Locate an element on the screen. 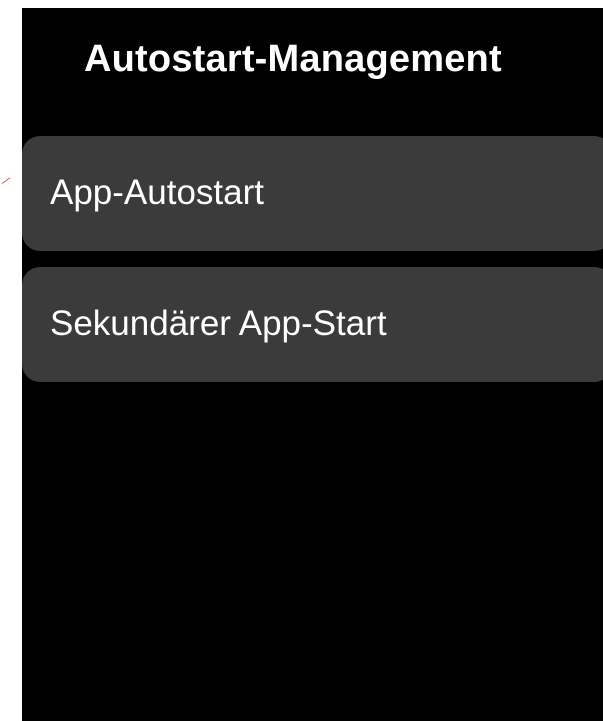 The height and width of the screenshot is (721, 603). page-title: Autostart-Management is located at coordinates (293, 59).